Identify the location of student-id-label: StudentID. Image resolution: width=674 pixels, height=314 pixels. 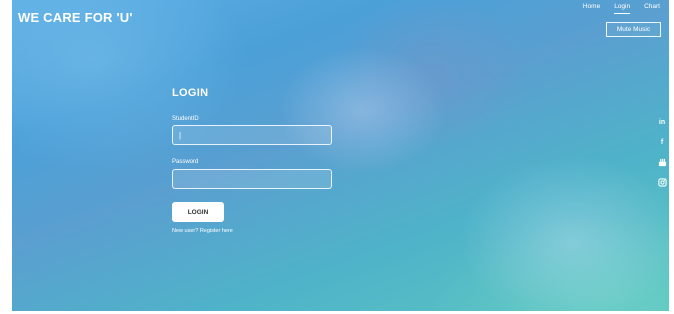
(185, 119).